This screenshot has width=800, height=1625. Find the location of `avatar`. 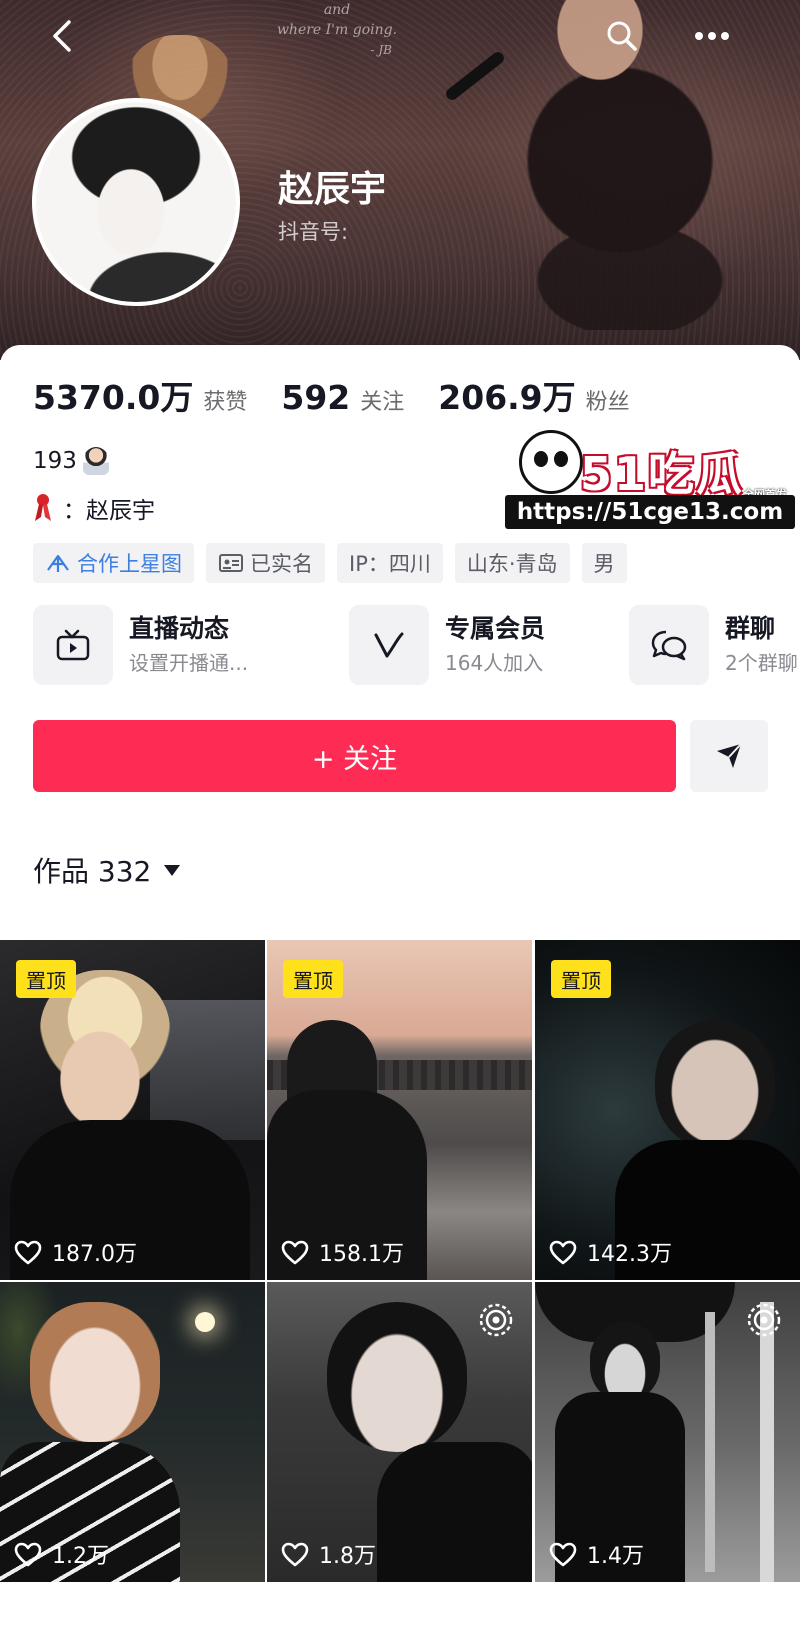

avatar is located at coordinates (136, 202).